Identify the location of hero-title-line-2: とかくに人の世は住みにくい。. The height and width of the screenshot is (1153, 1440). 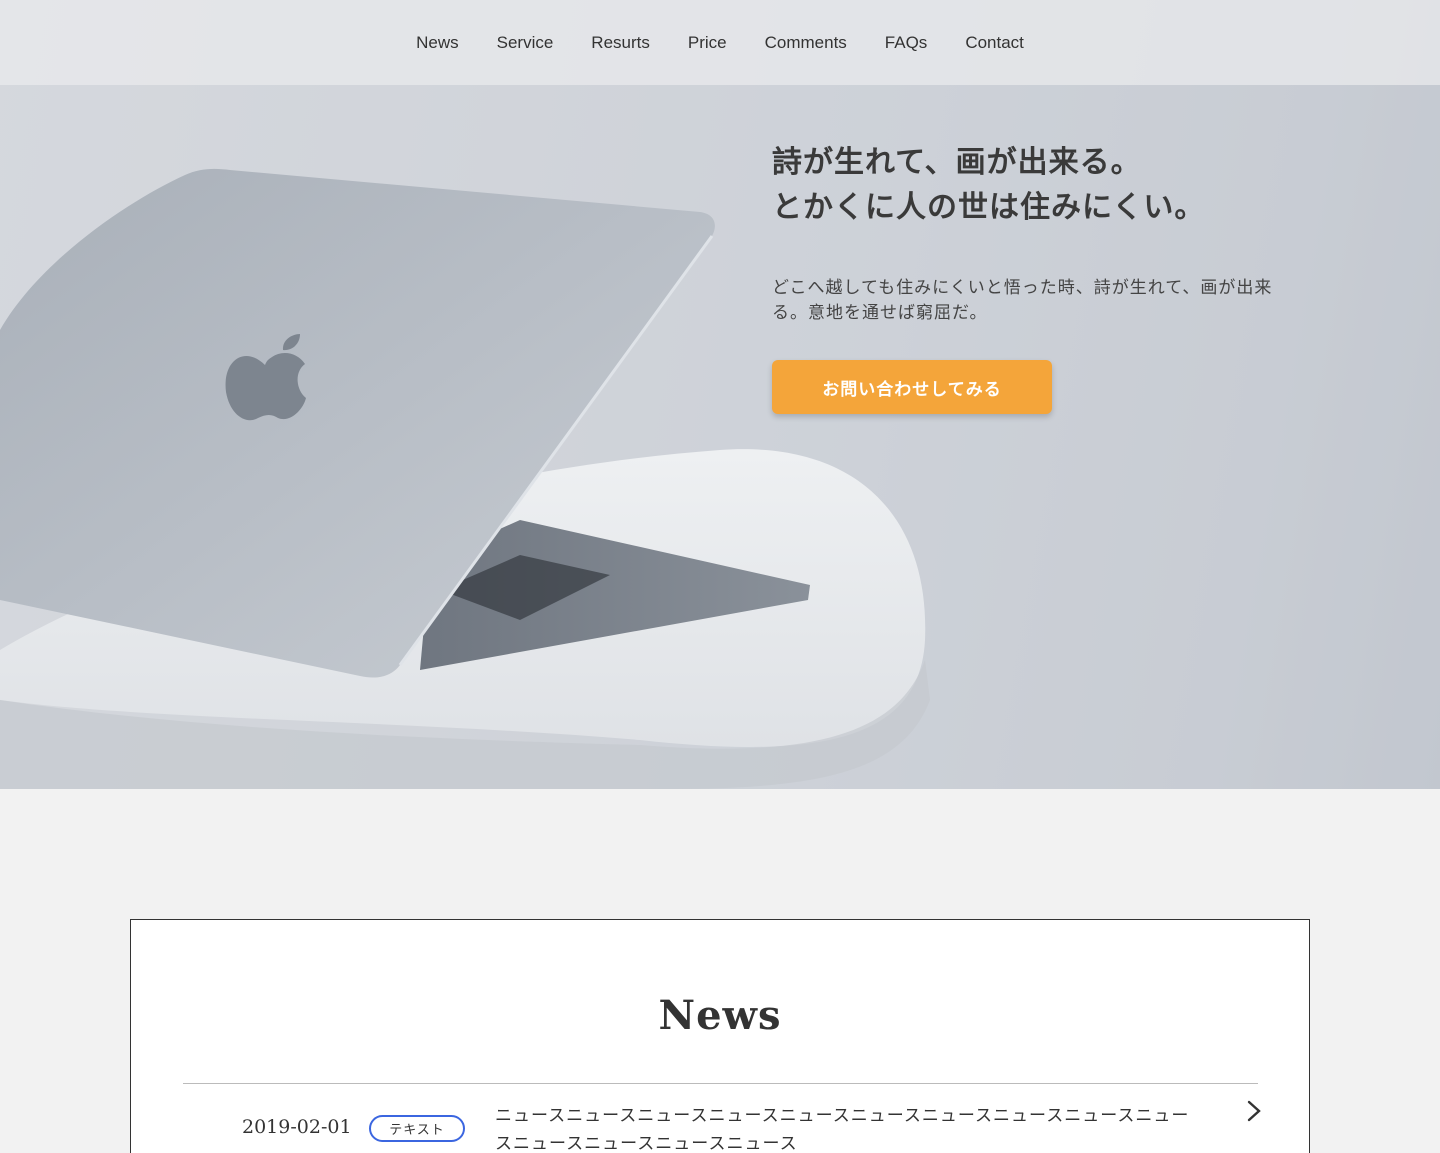
(989, 207).